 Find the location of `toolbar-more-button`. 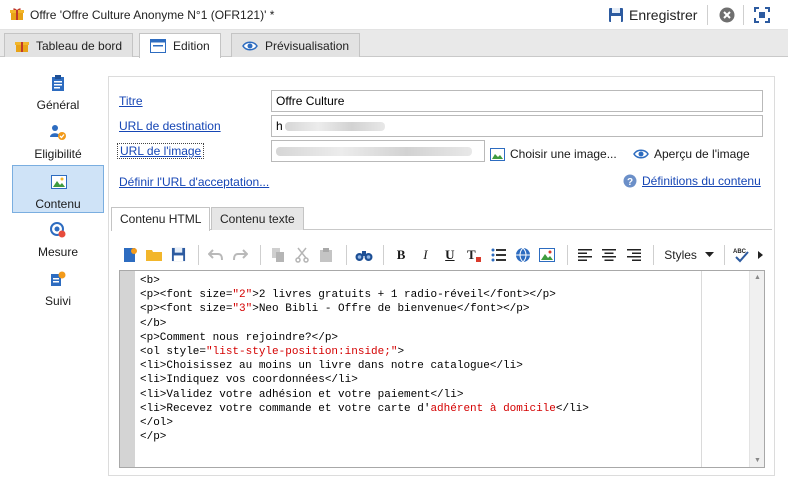

toolbar-more-button is located at coordinates (760, 255).